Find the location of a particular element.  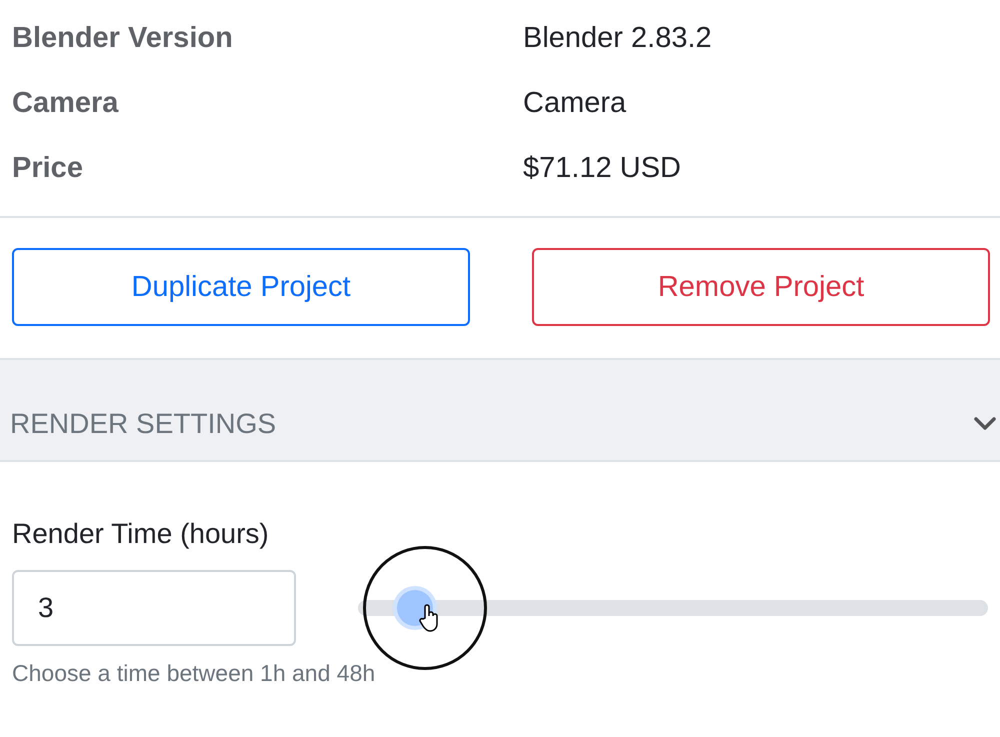

chevron-down-icon is located at coordinates (985, 424).